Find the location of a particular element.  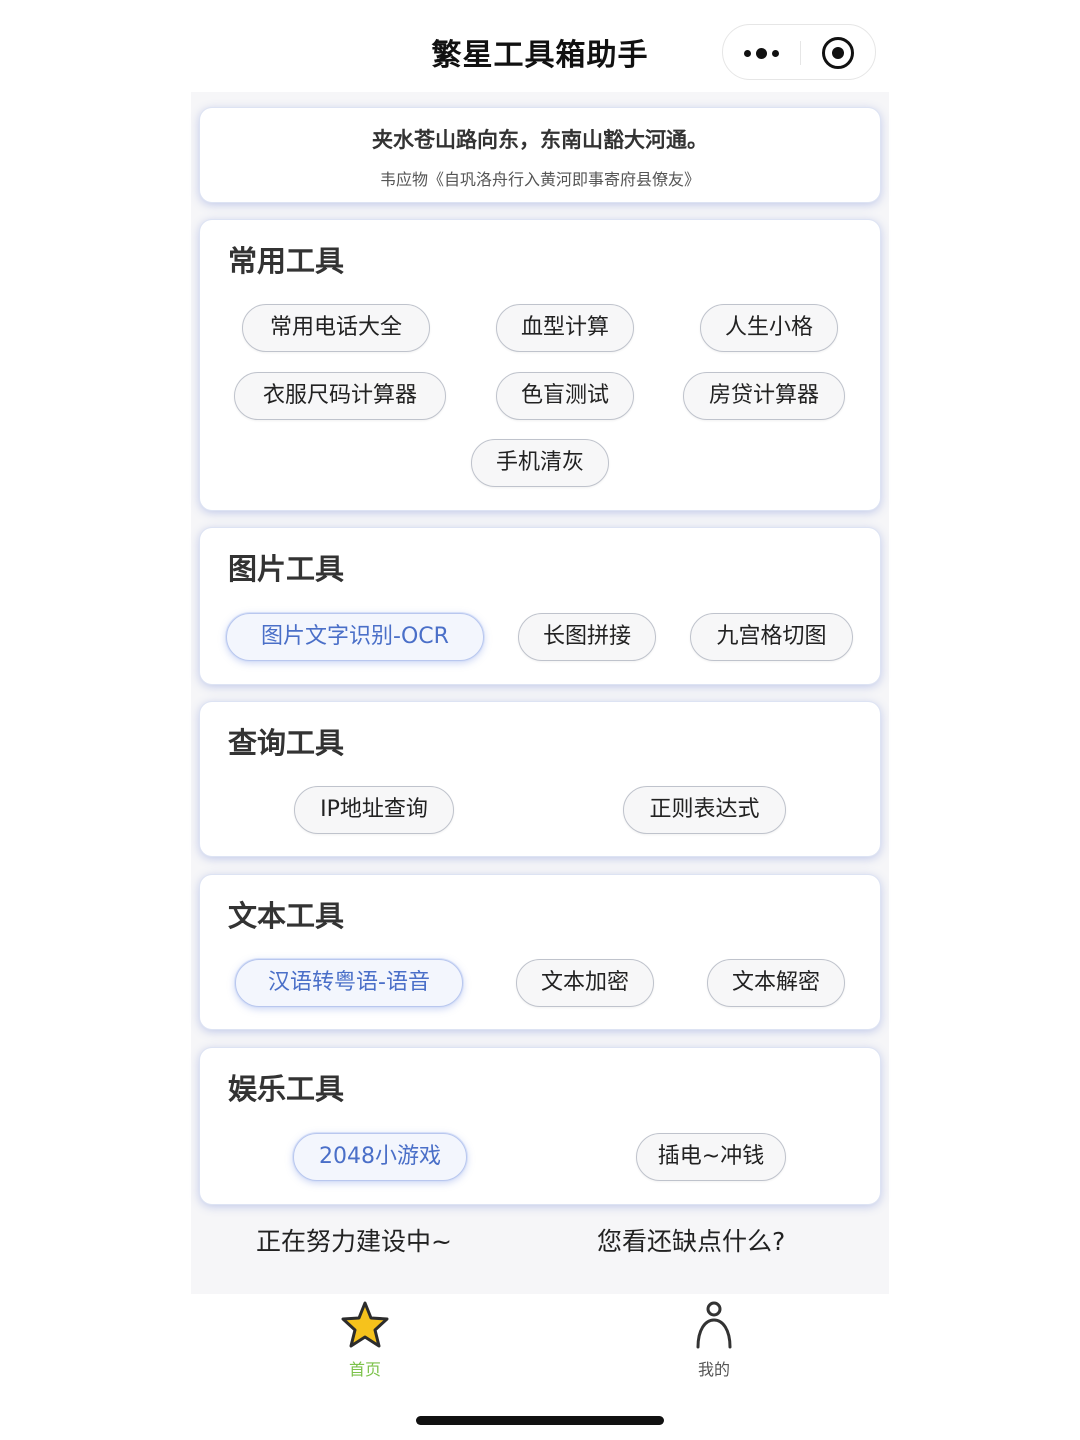

tool-common-phones-button: 常用电话大全 is located at coordinates (336, 328).